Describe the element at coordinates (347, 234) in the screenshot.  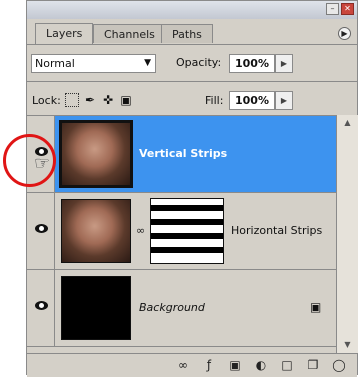
I see `scrollbar: ▲ ▼` at that location.